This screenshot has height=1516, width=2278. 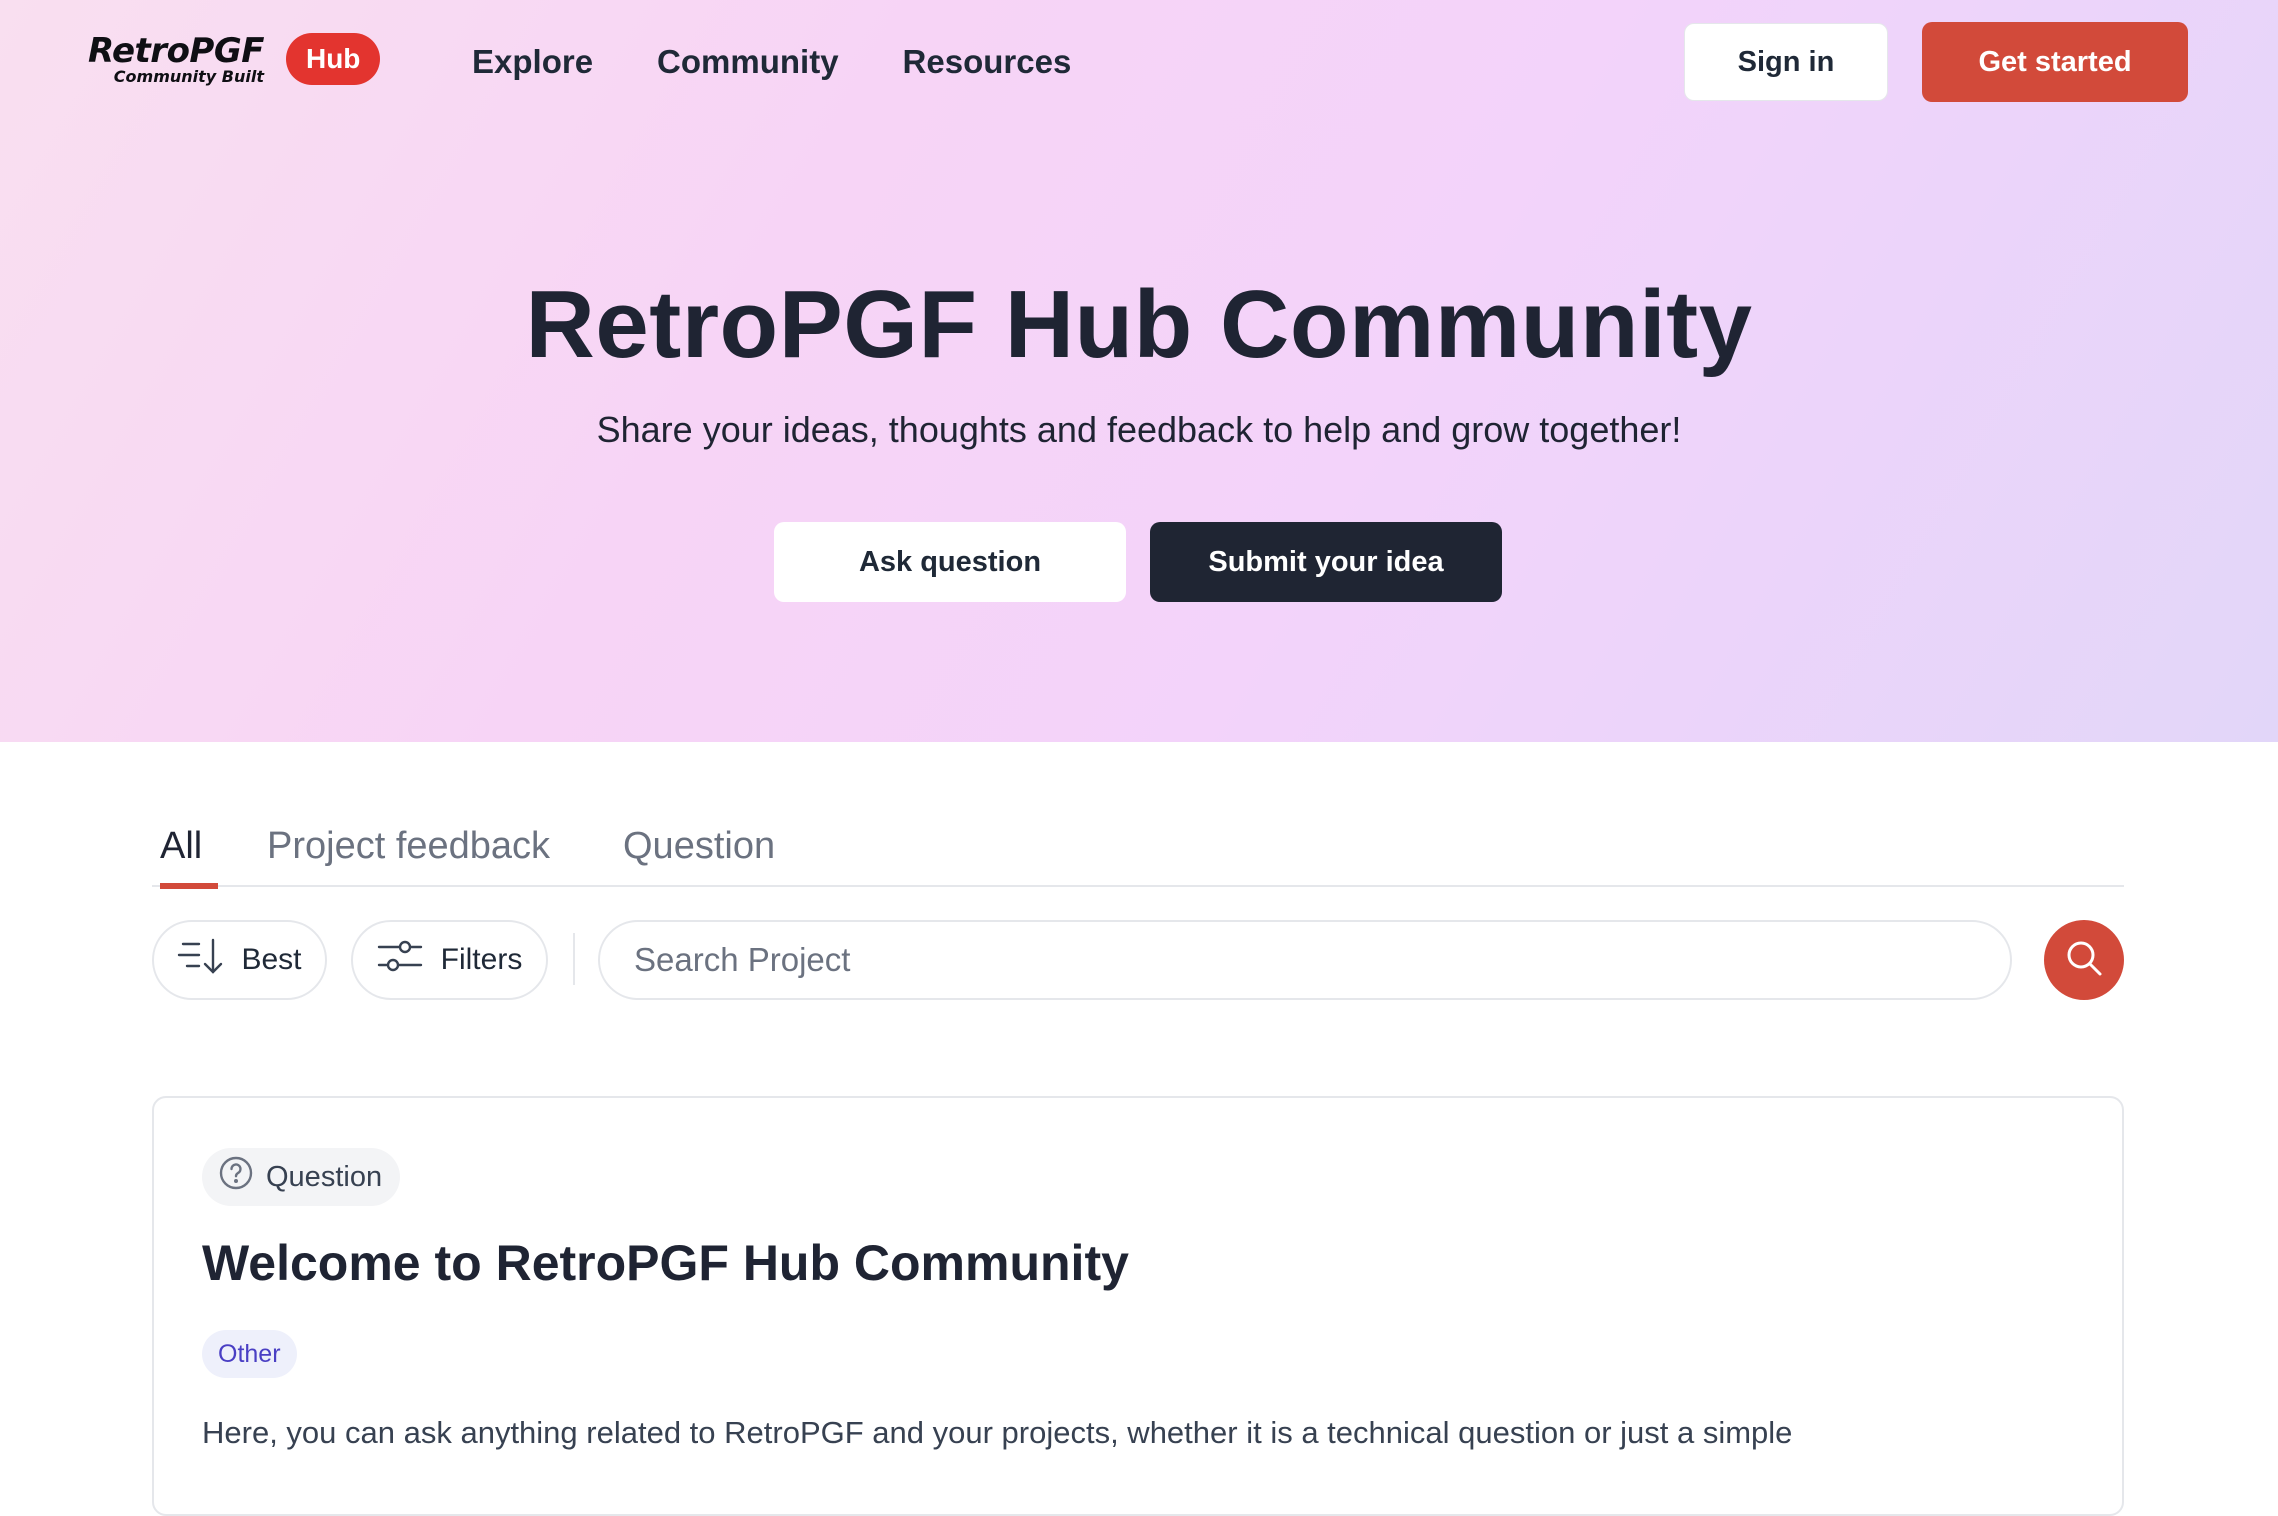 What do you see at coordinates (950, 562) in the screenshot?
I see `ask-question-button: Ask question` at bounding box center [950, 562].